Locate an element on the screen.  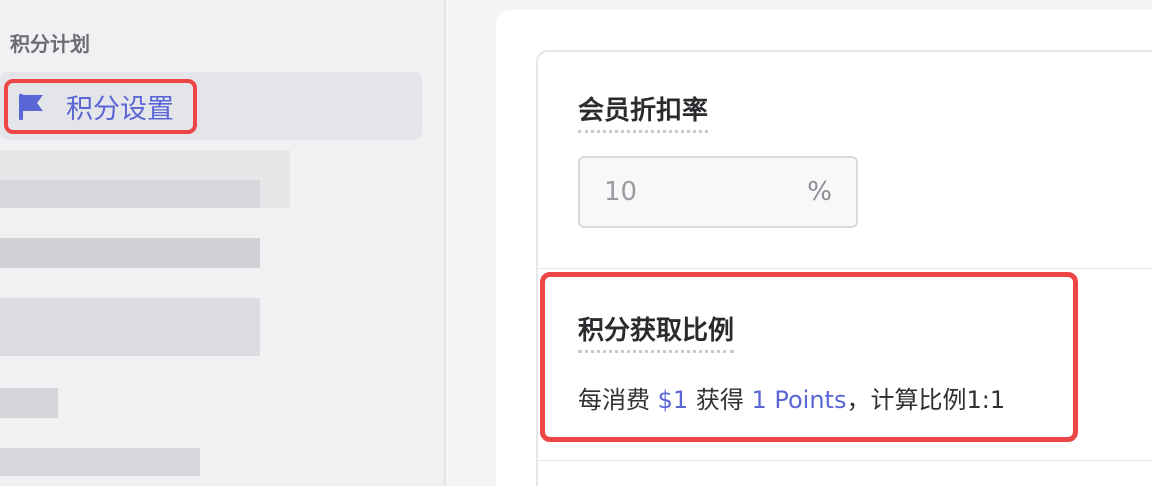
ratio-suffix: ，计算比例1:1 is located at coordinates (926, 400).